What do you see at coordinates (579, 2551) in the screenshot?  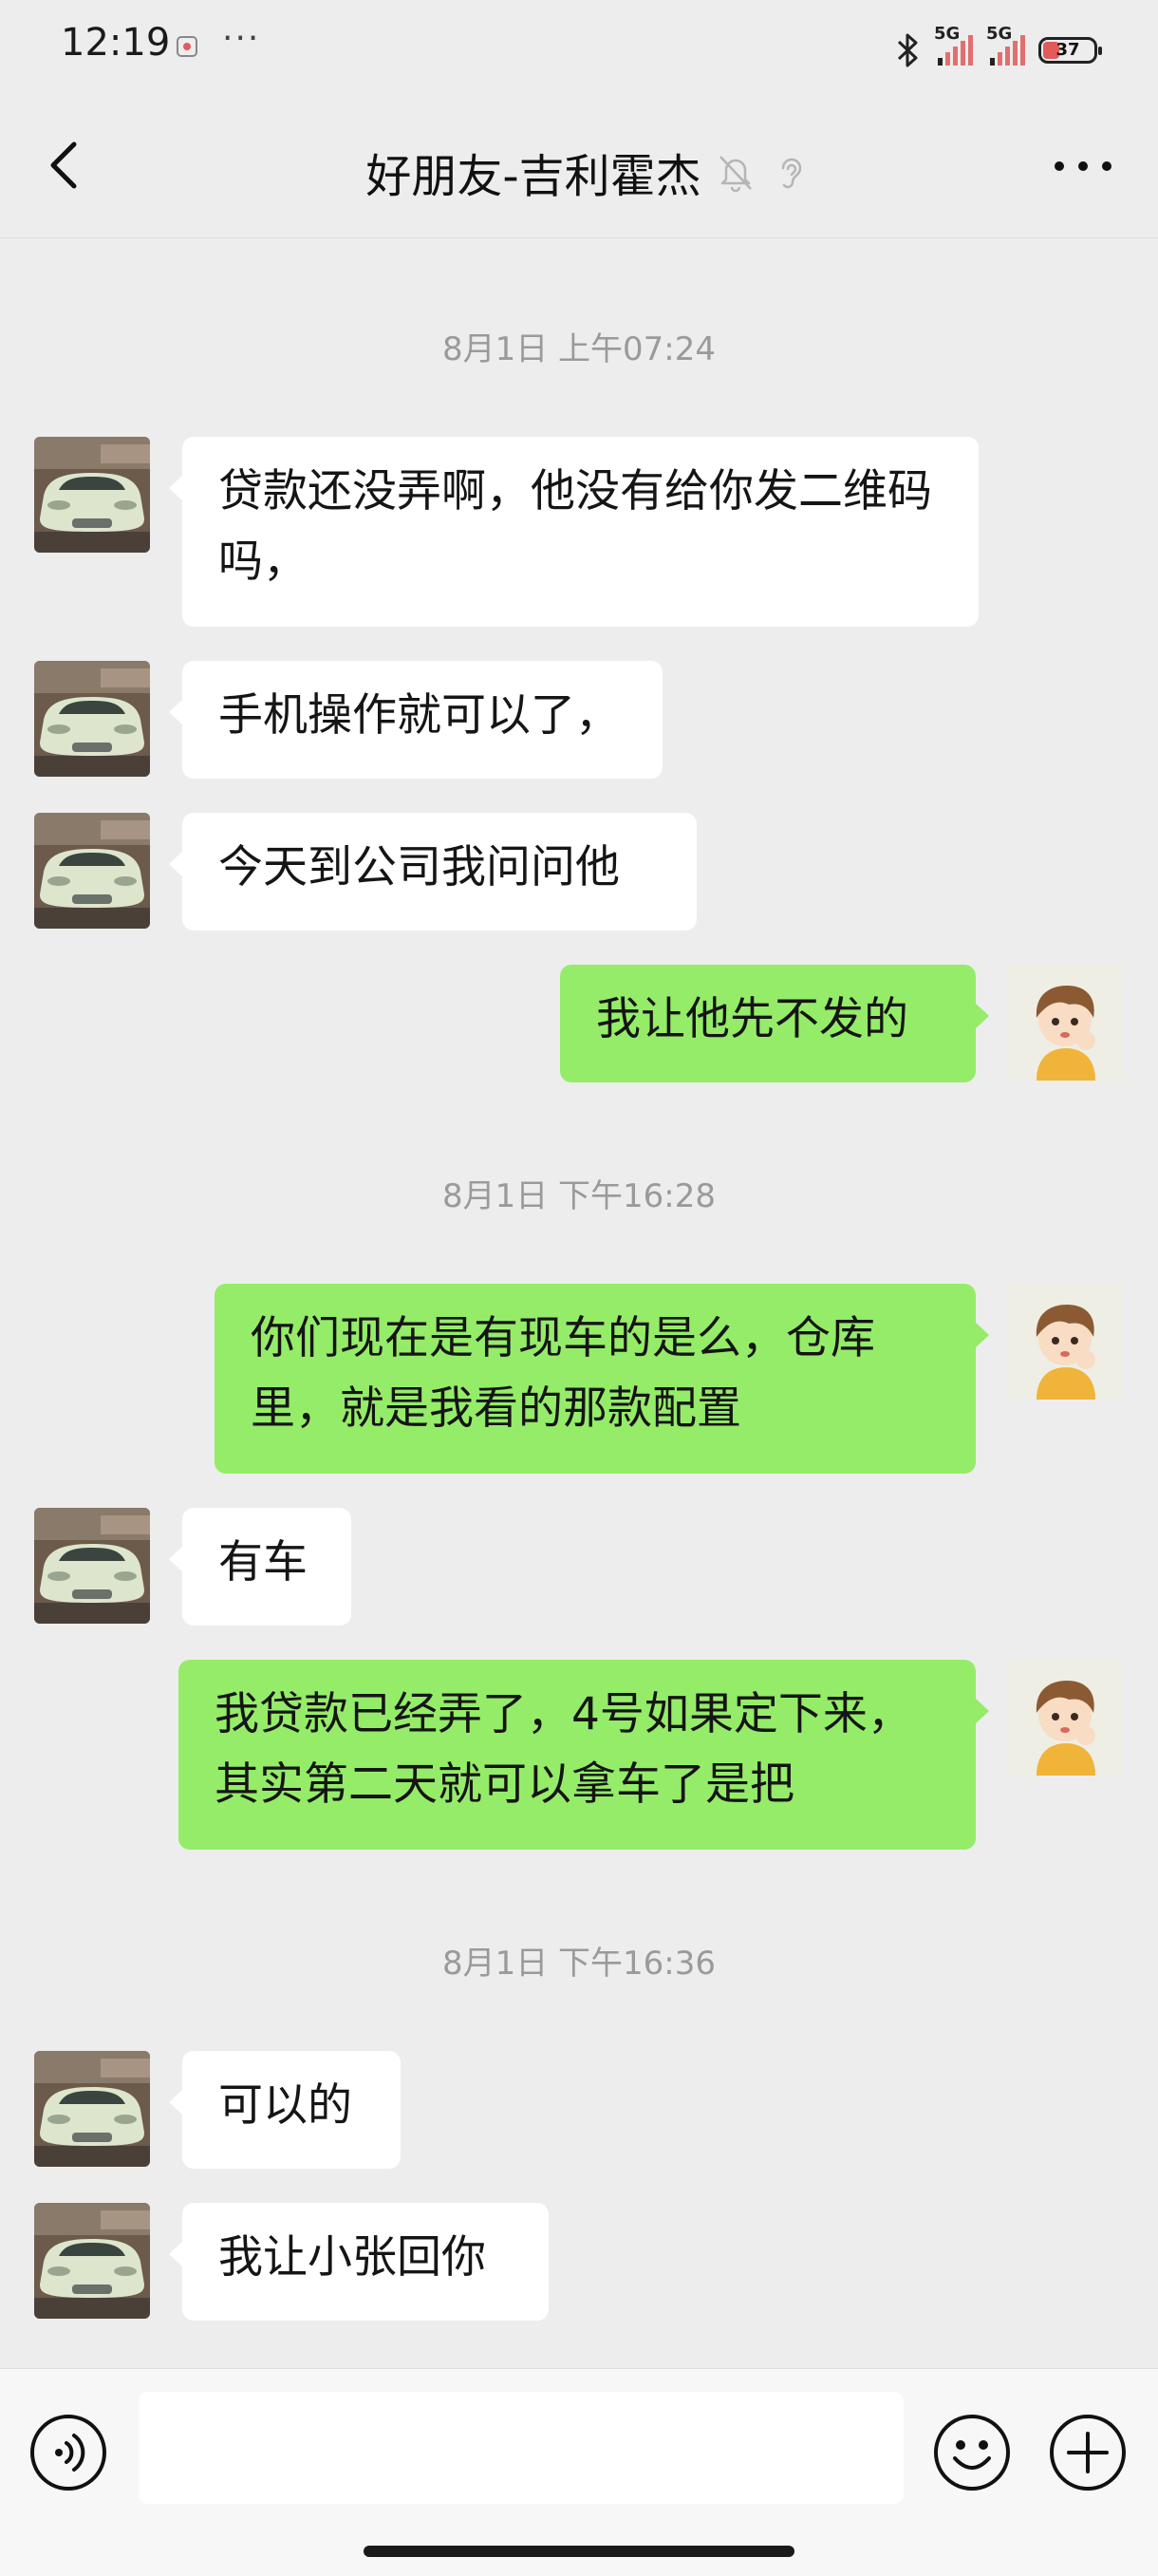 I see `home-indicator` at bounding box center [579, 2551].